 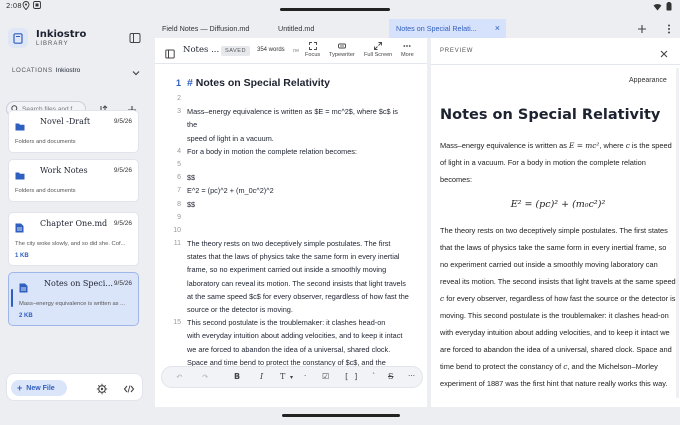 What do you see at coordinates (351, 376) in the screenshot?
I see `link-brackets-icon: [ ]` at bounding box center [351, 376].